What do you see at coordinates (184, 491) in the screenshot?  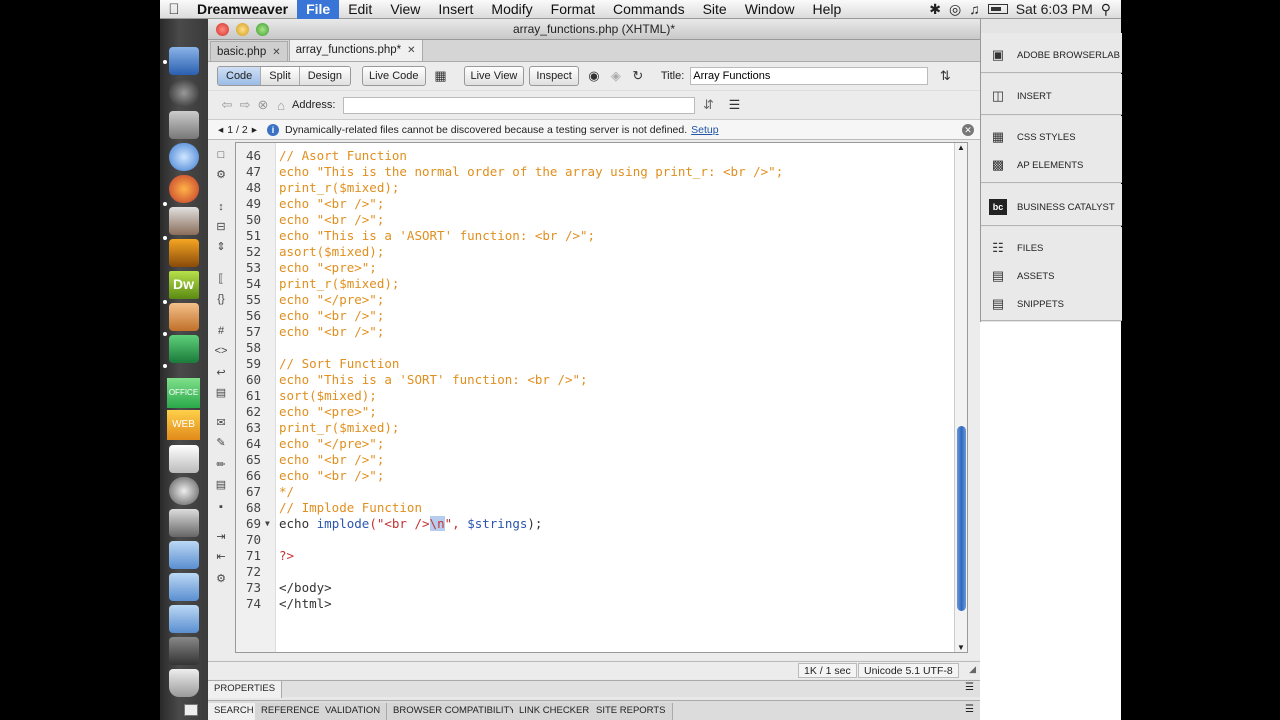 I see `network-globe-icon` at bounding box center [184, 491].